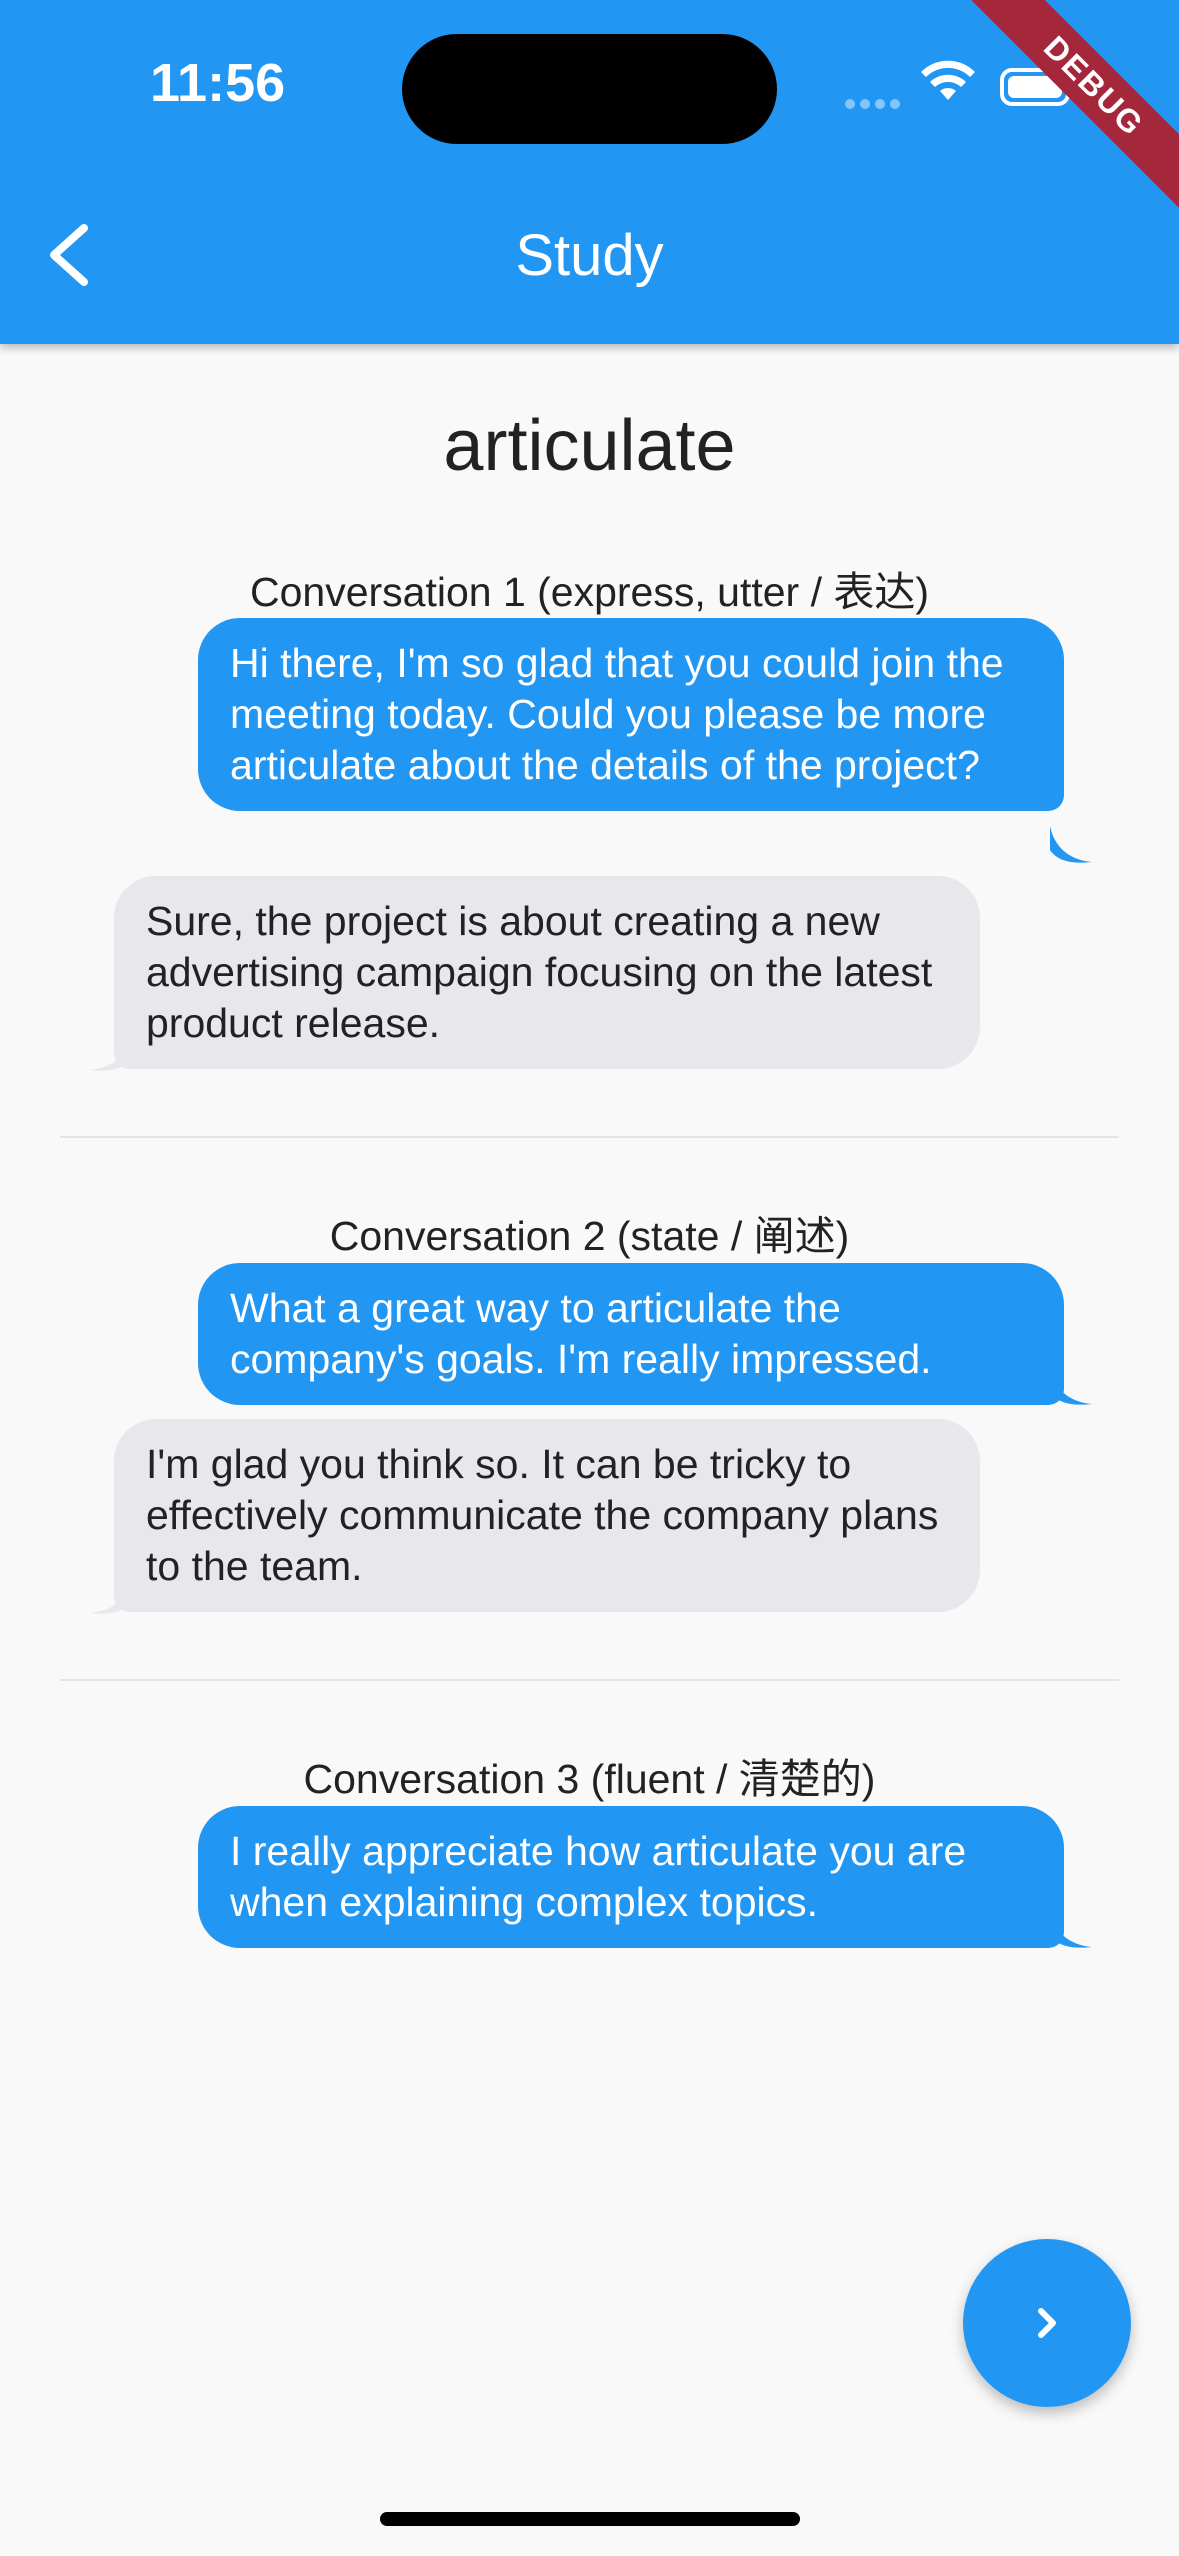 The image size is (1179, 2556). What do you see at coordinates (589, 1779) in the screenshot?
I see `conversation-heading: Conversation 3 (fluent / 清楚的)` at bounding box center [589, 1779].